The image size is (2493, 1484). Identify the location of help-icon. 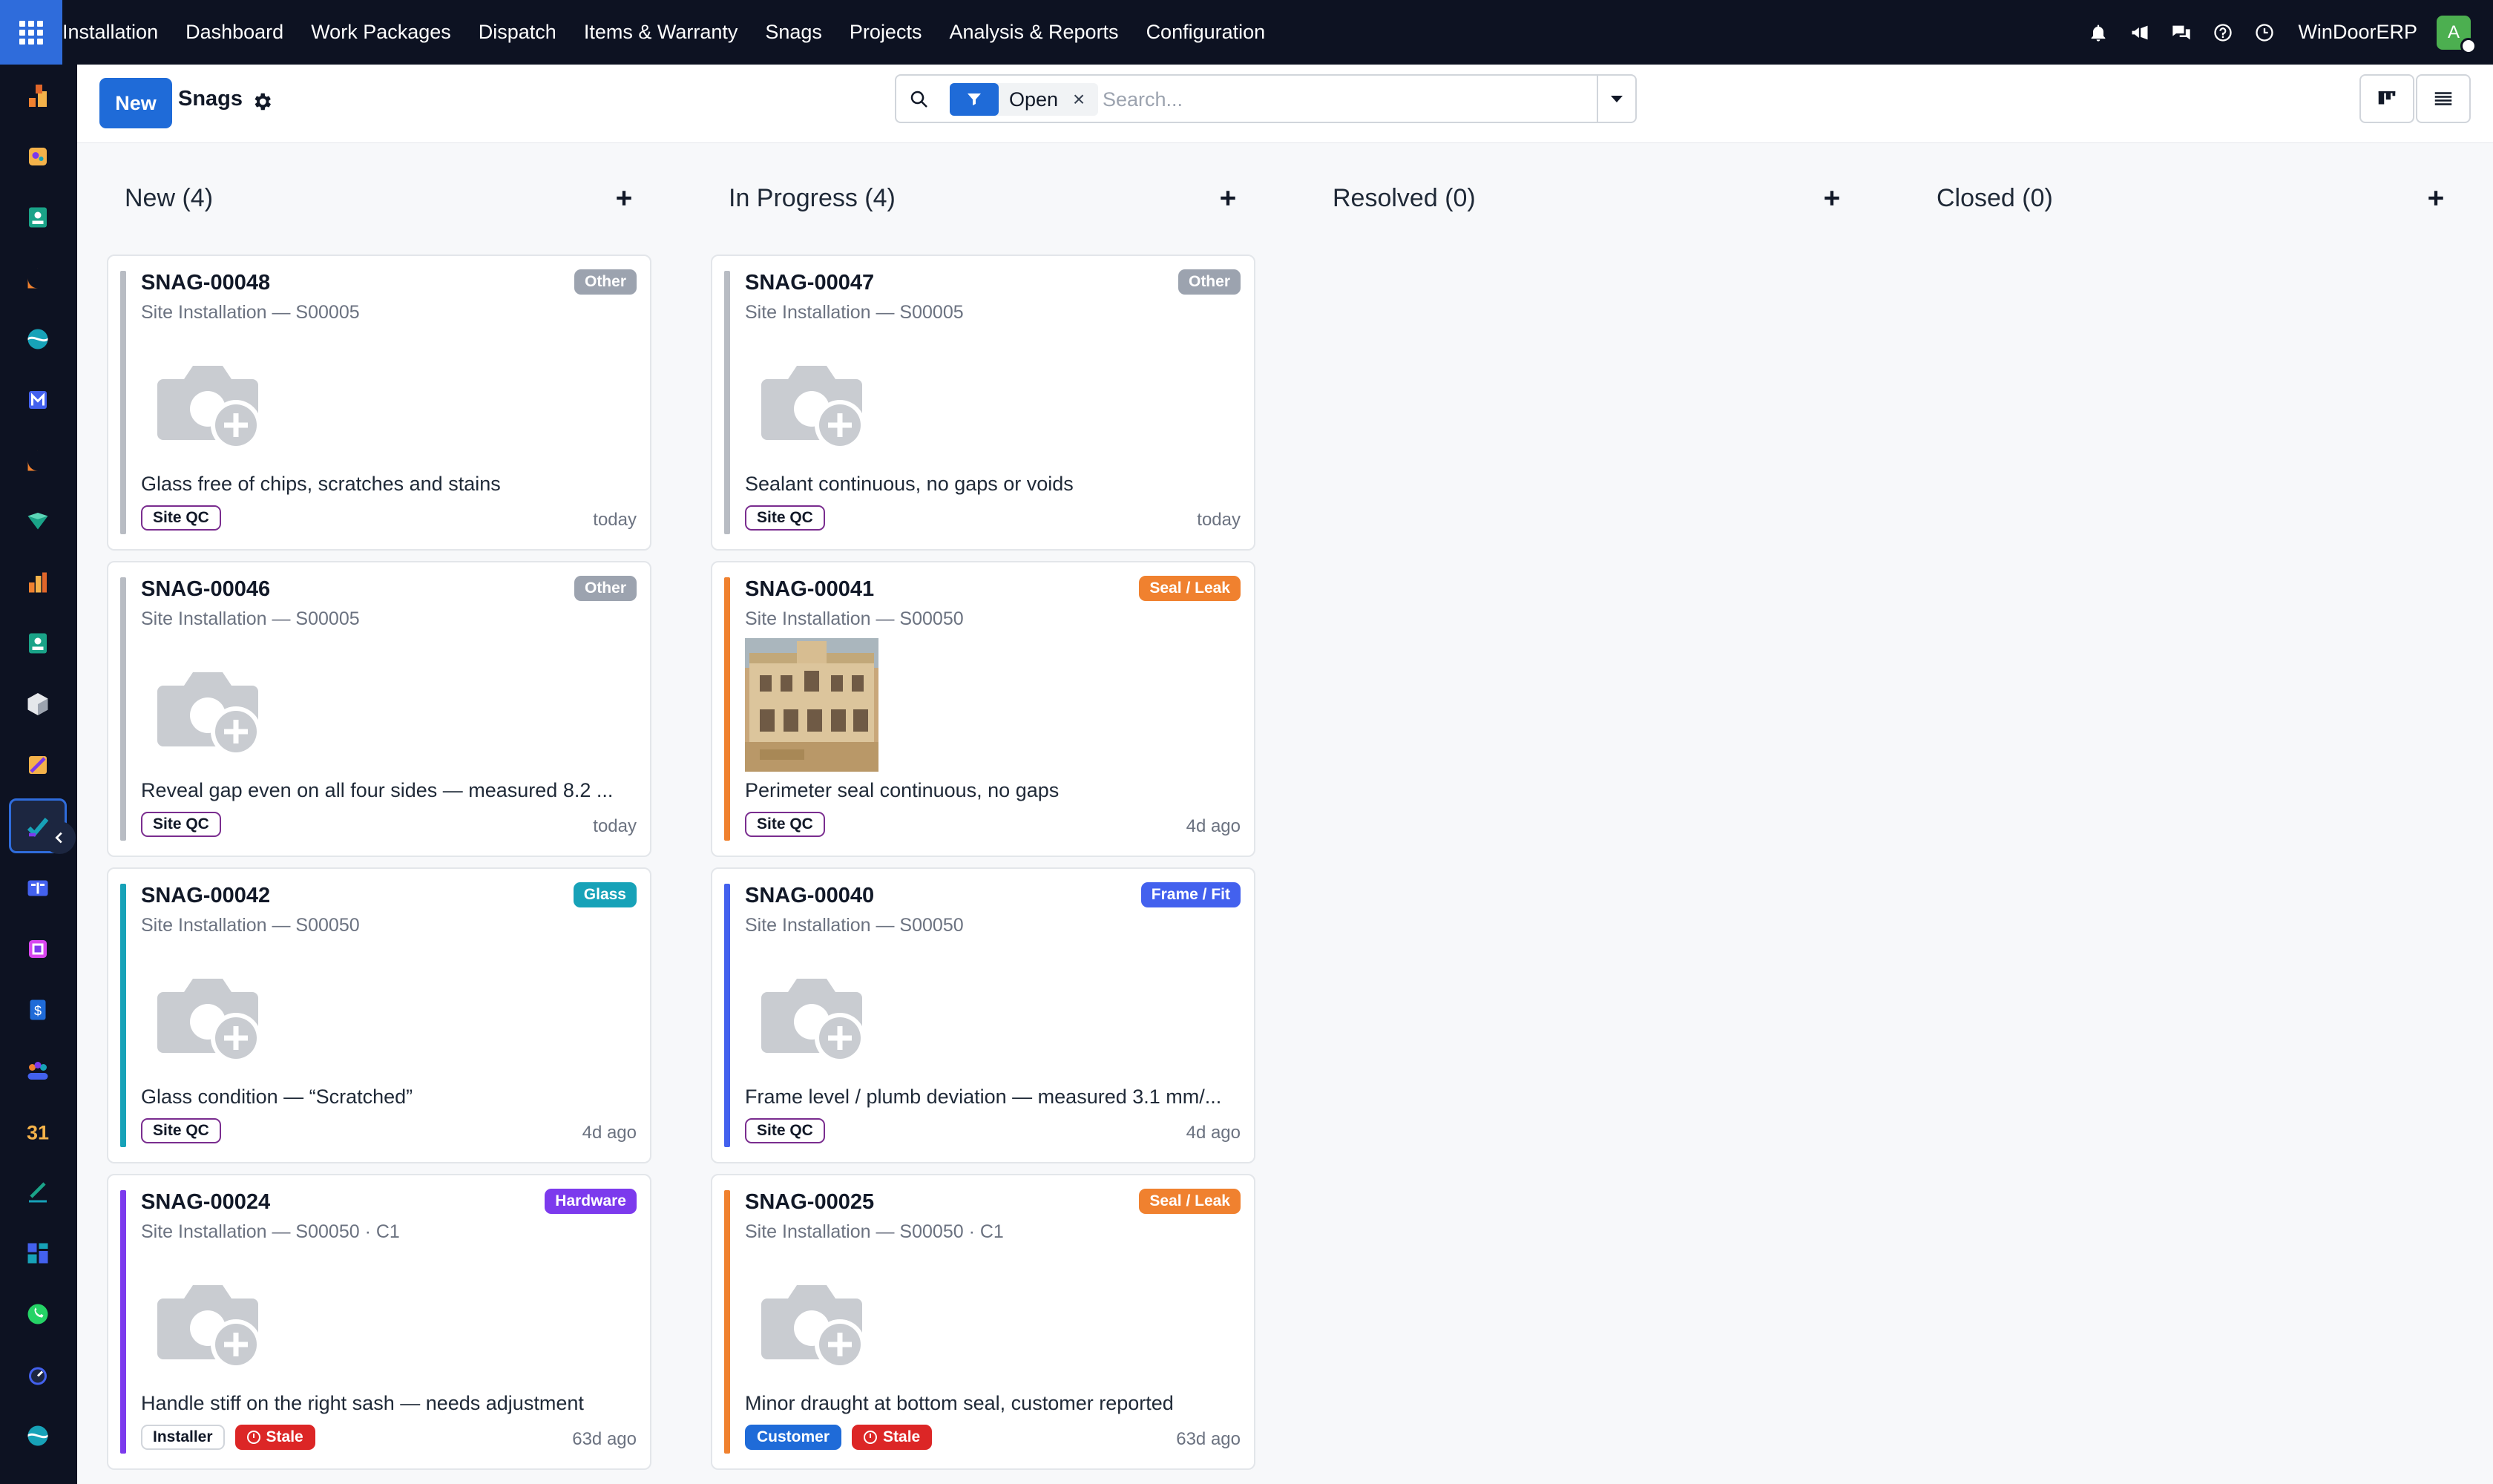
(2223, 33).